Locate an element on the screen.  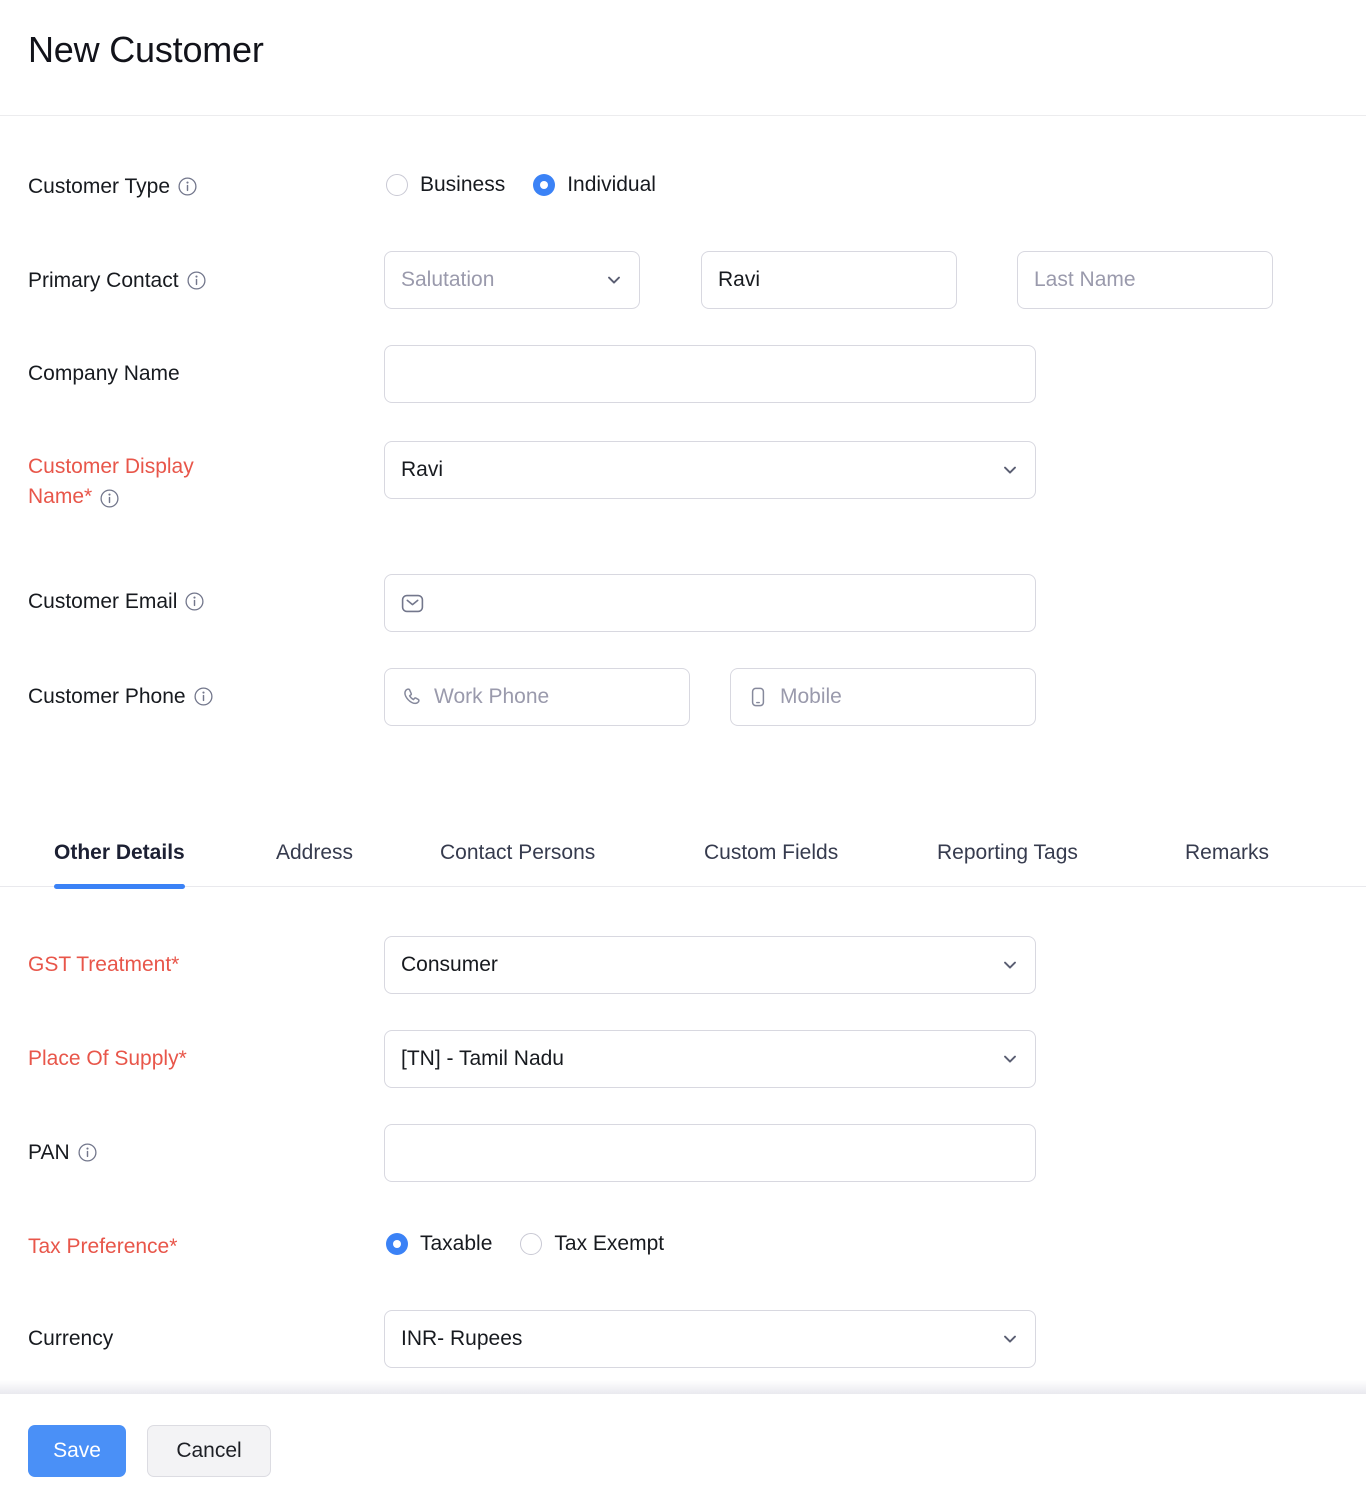
customer-email-input is located at coordinates (710, 603).